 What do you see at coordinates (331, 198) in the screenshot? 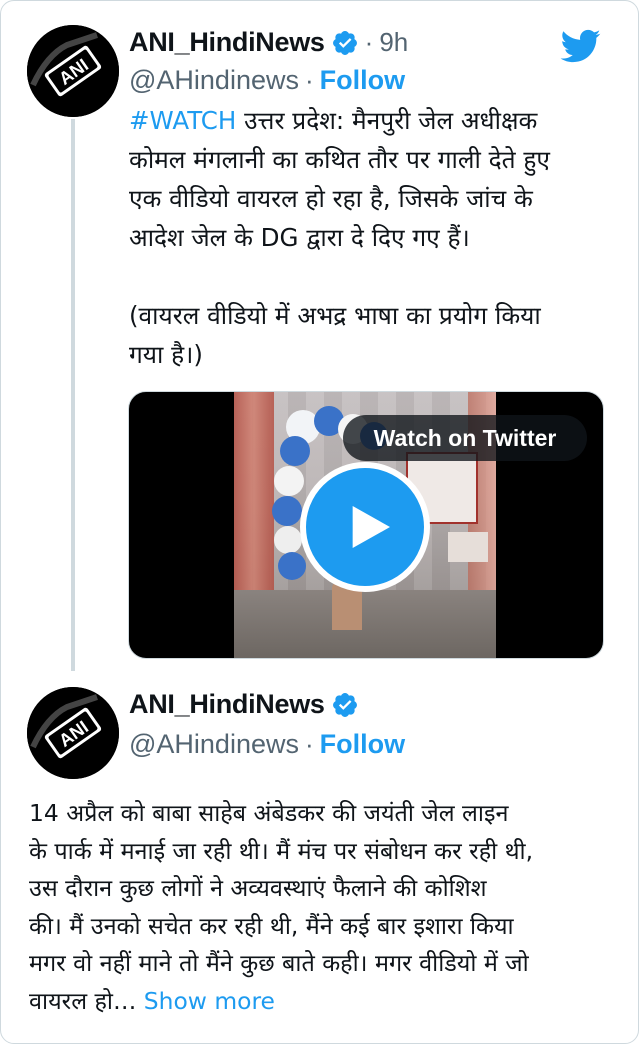
I see `tweet-text-line: एक वीडियो वायरल हो रहा है, जिसके जांच के` at bounding box center [331, 198].